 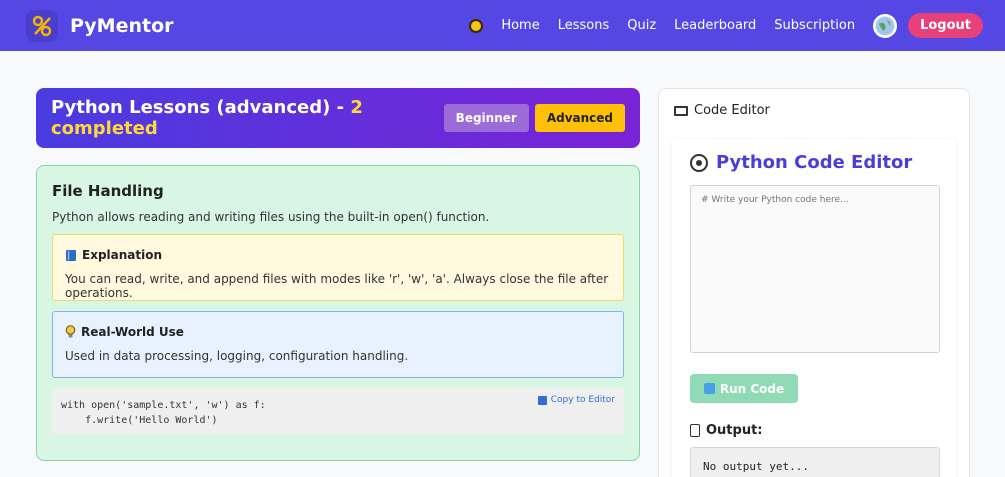 I want to click on globe-icon, so click(x=885, y=25).